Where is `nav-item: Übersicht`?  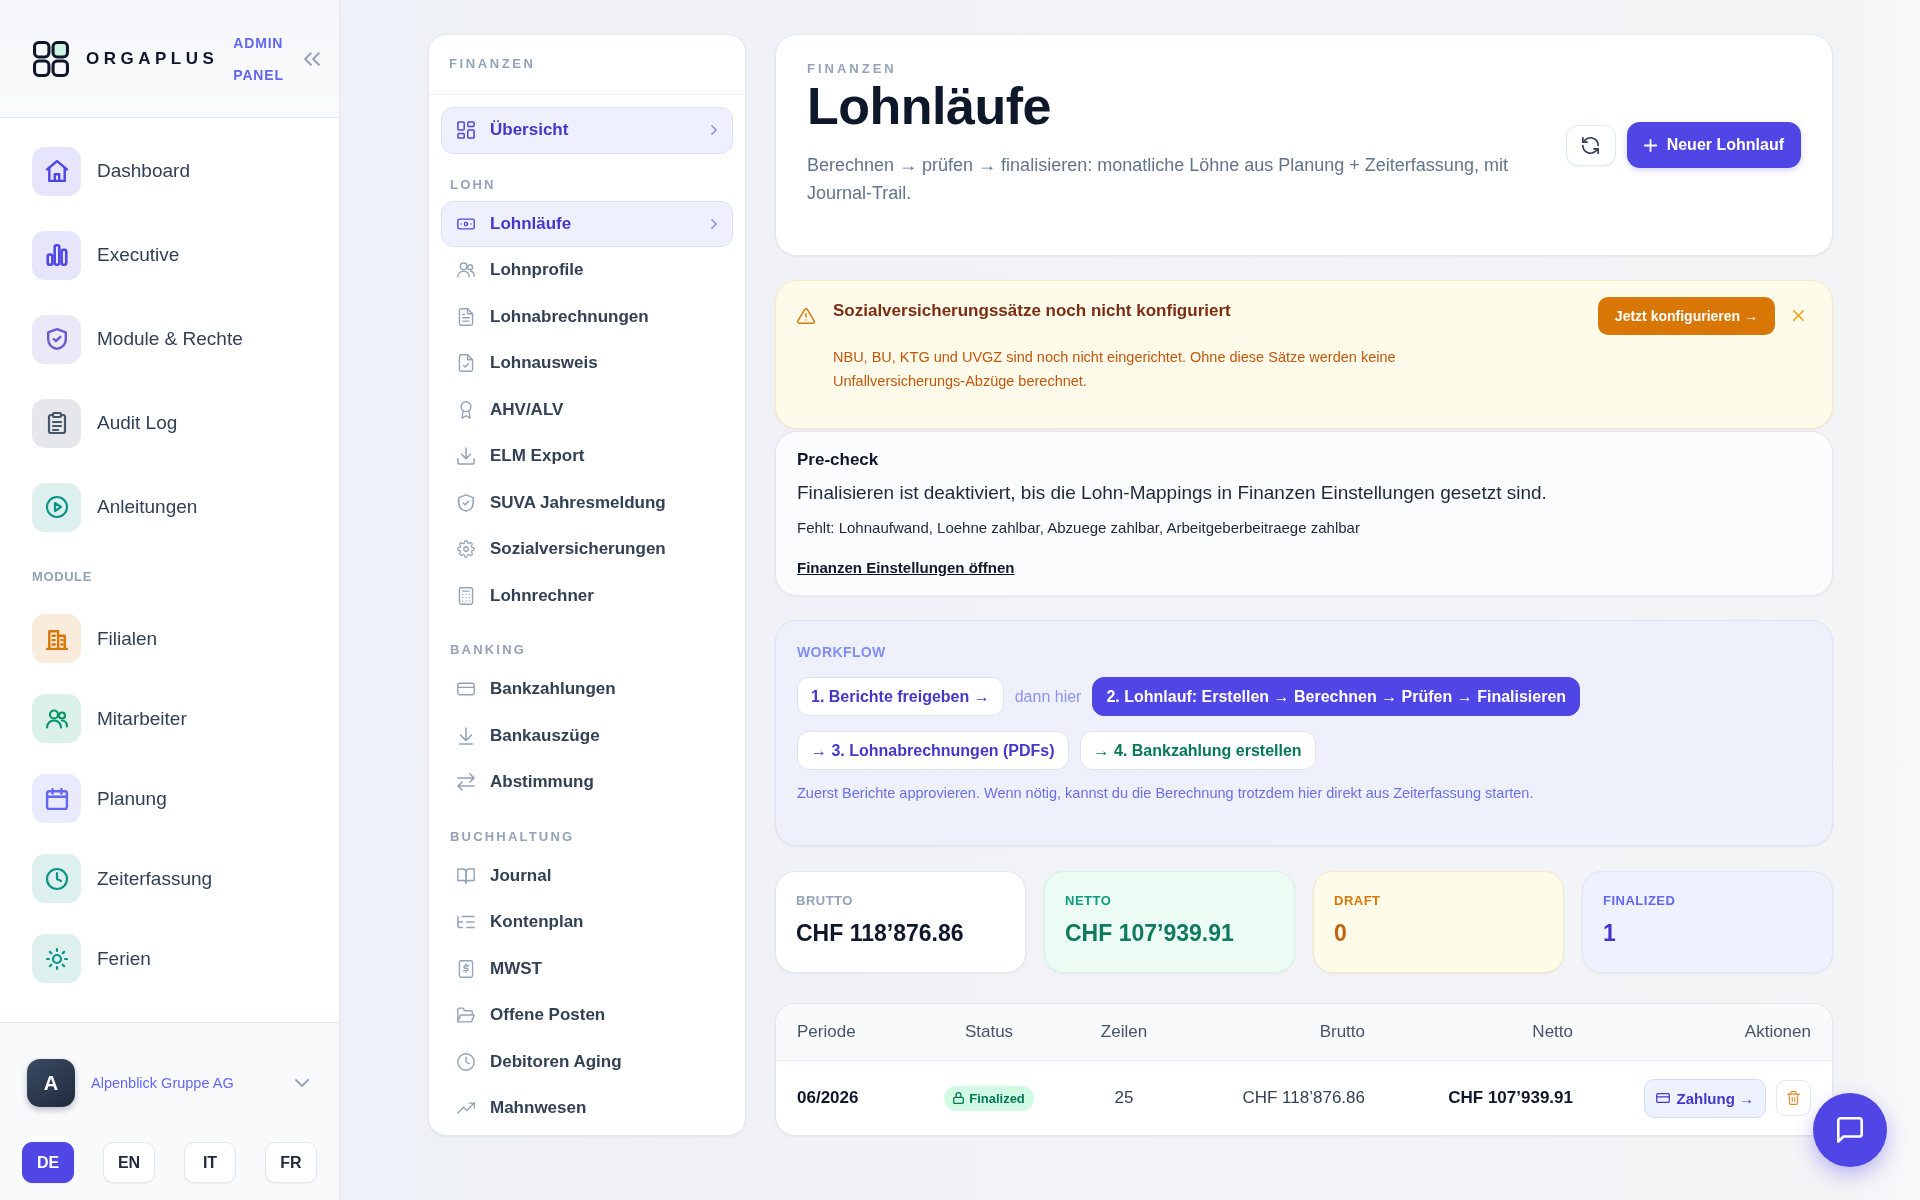 nav-item: Übersicht is located at coordinates (587, 130).